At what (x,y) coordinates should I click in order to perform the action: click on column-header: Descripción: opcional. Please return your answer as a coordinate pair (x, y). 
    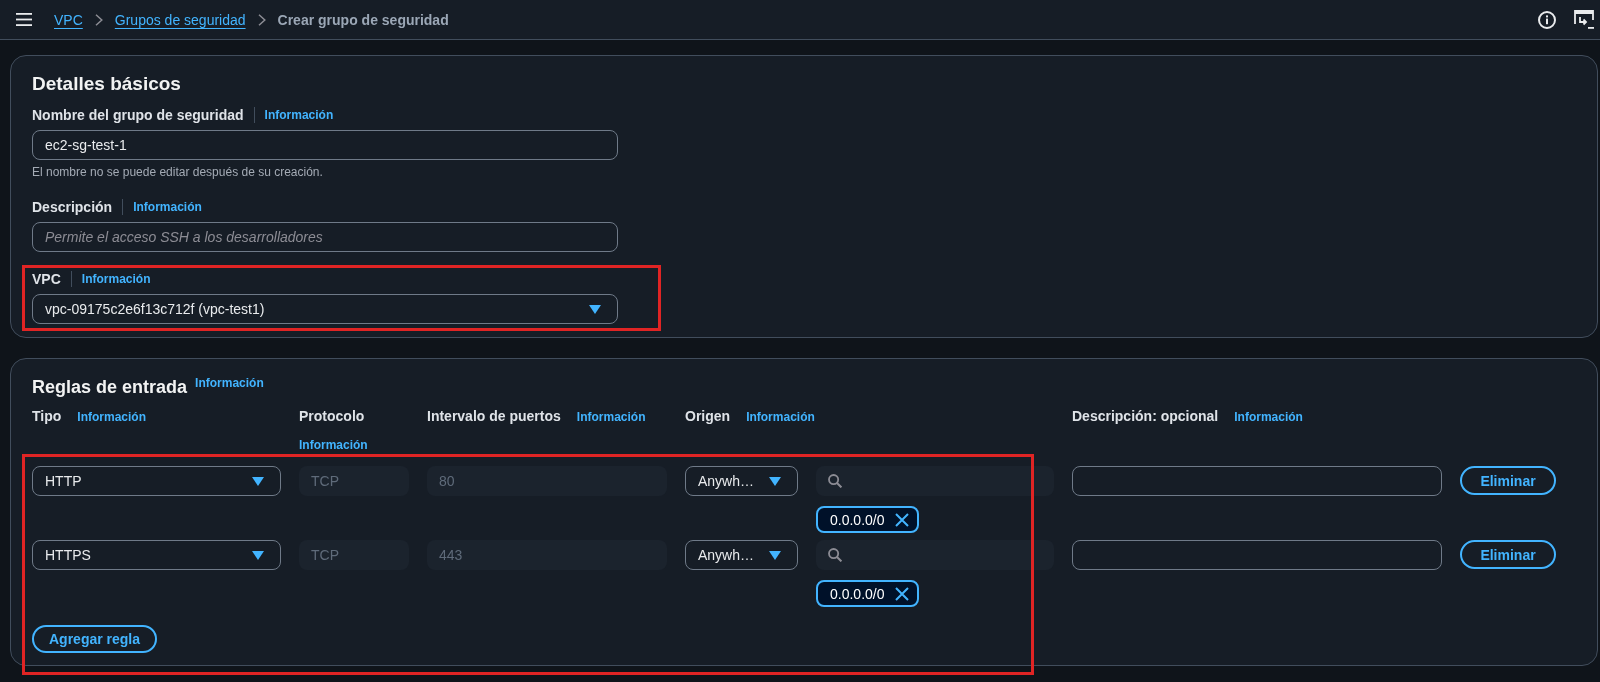
    Looking at the image, I should click on (1145, 416).